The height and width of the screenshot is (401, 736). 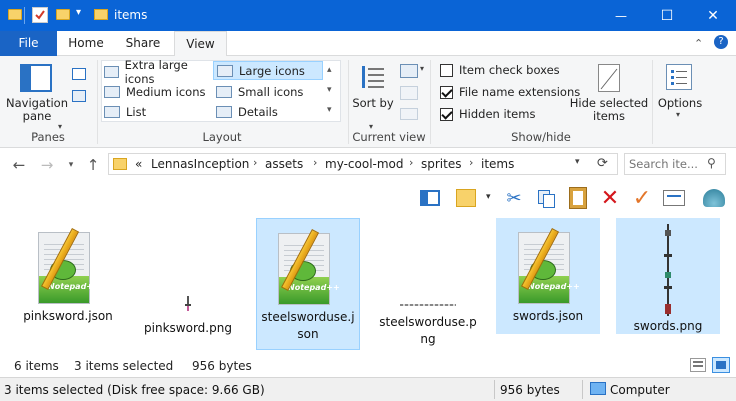 What do you see at coordinates (79, 74) in the screenshot?
I see `preview-pane-icon` at bounding box center [79, 74].